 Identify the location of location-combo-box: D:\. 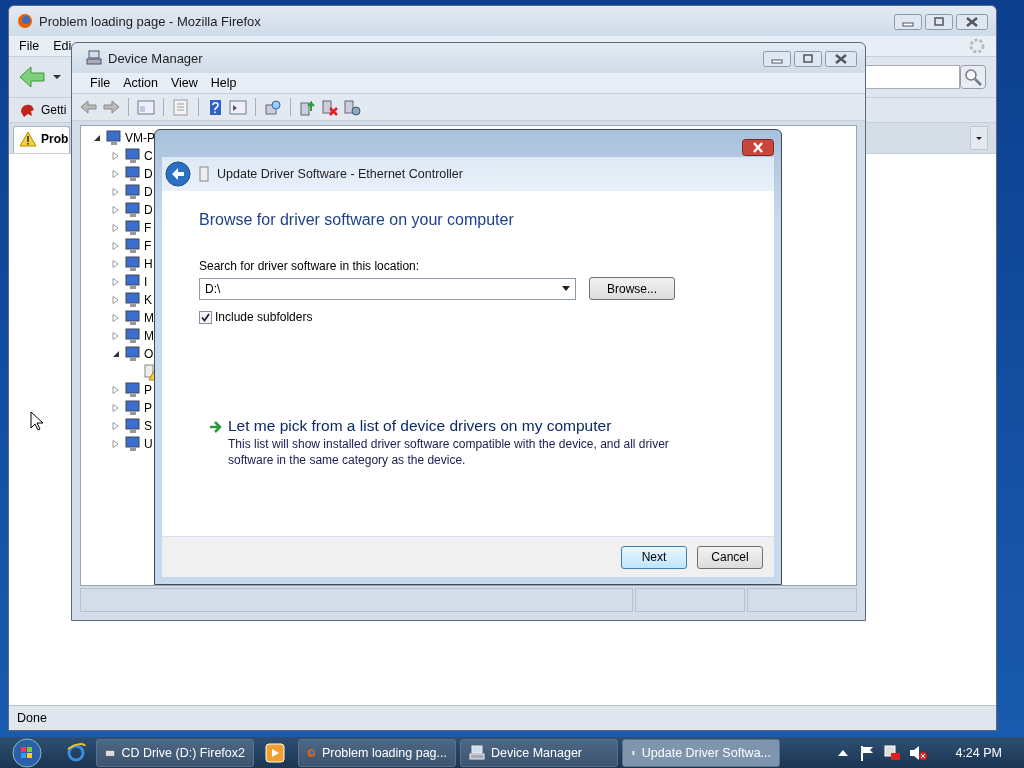
(387, 288).